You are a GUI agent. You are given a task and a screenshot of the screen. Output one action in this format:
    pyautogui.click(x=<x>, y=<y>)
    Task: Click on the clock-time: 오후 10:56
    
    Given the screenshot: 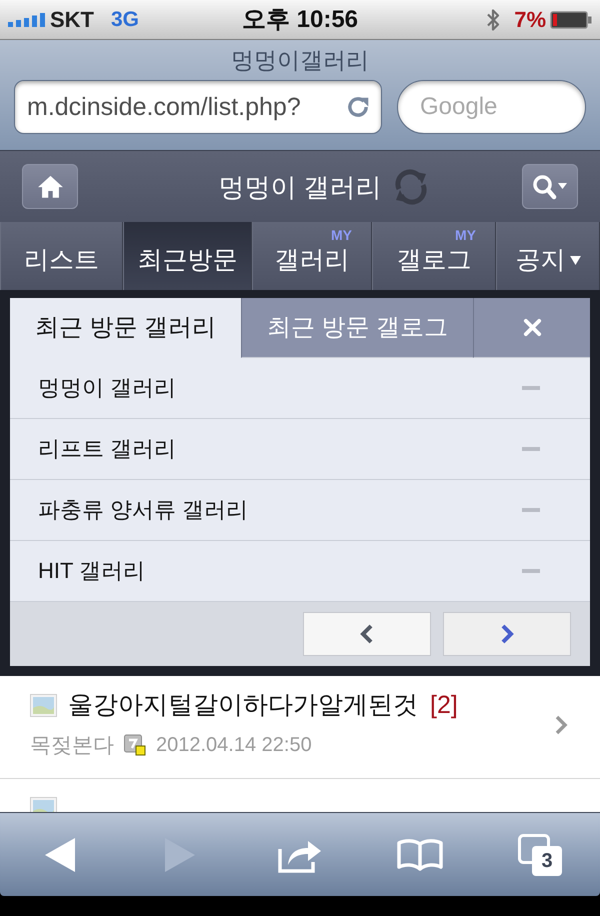 What is the action you would take?
    pyautogui.click(x=300, y=20)
    